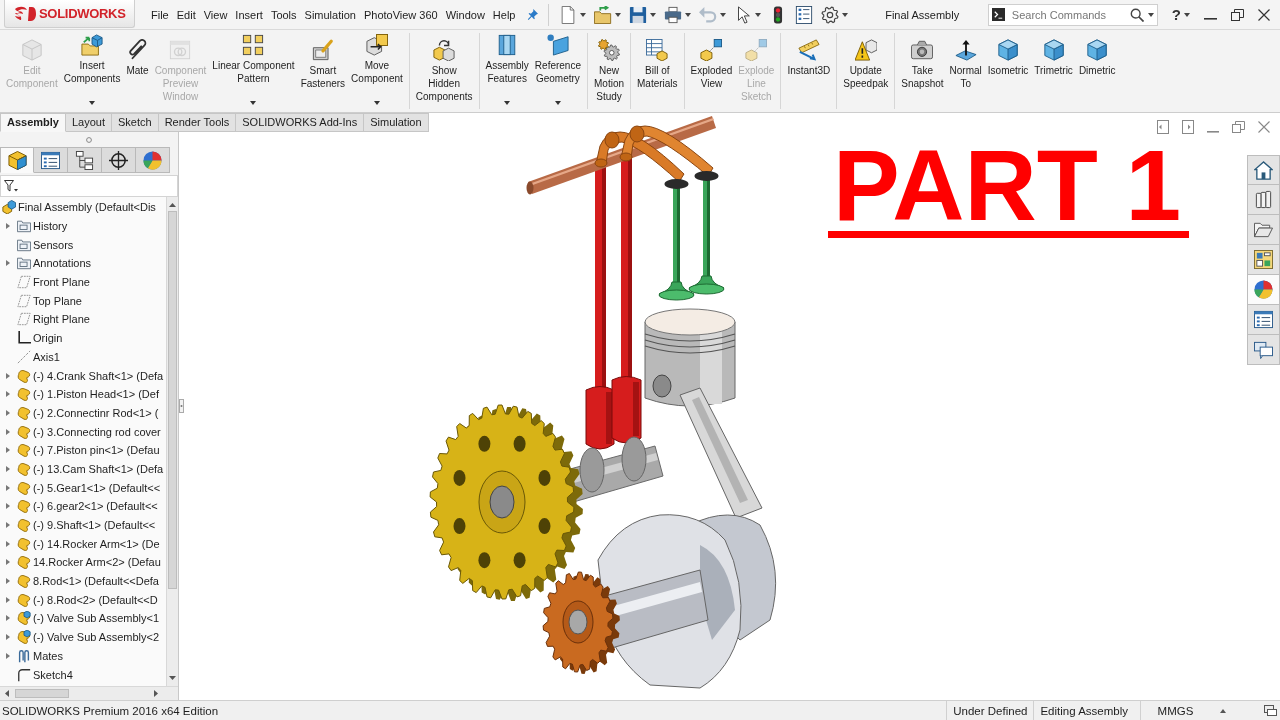 The image size is (1280, 720). What do you see at coordinates (444, 71) in the screenshot?
I see `ribbon-button: Show Hidden Components` at bounding box center [444, 71].